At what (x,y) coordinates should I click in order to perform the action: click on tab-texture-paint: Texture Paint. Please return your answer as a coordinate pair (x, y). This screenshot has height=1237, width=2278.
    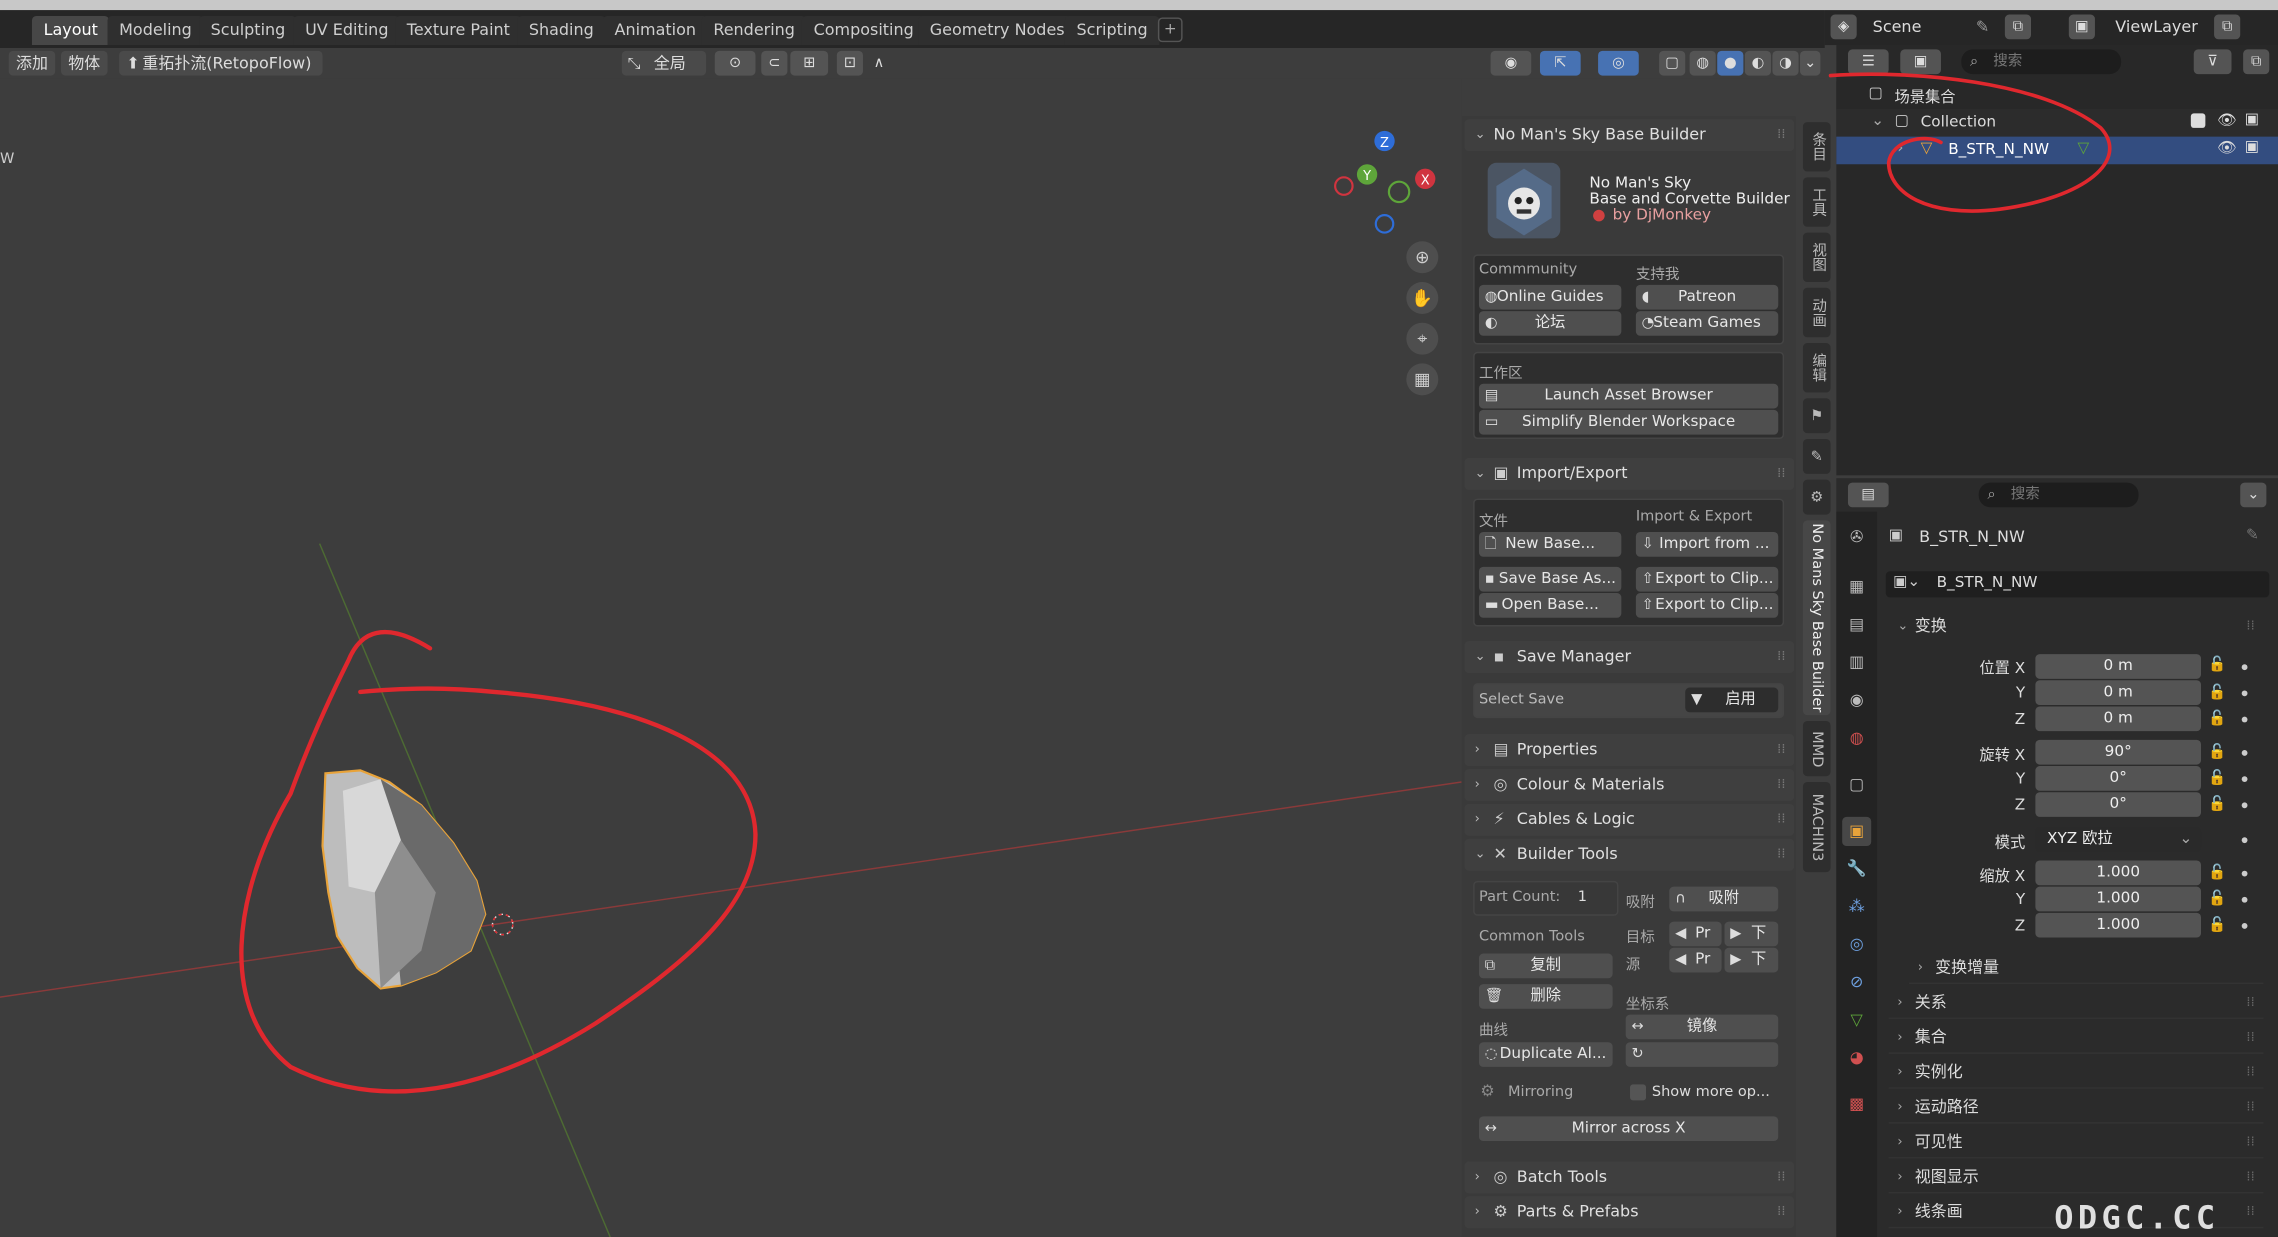
    Looking at the image, I should click on (458, 30).